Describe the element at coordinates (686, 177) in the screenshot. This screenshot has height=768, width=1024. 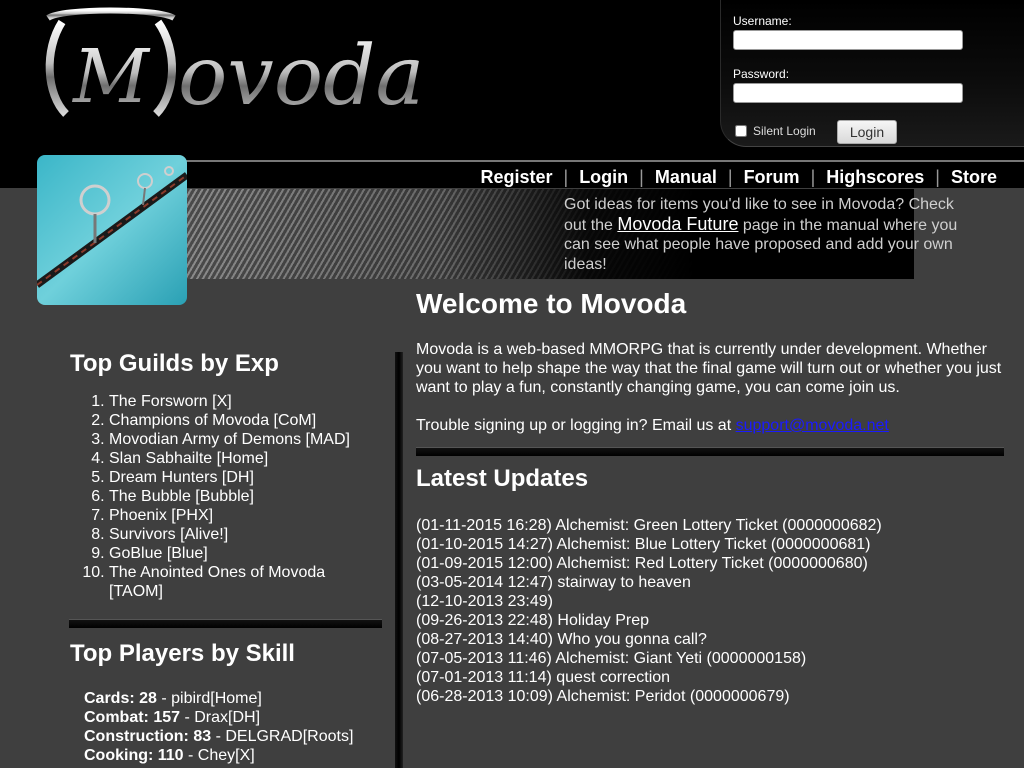
I see `nav-manual: Manual` at that location.